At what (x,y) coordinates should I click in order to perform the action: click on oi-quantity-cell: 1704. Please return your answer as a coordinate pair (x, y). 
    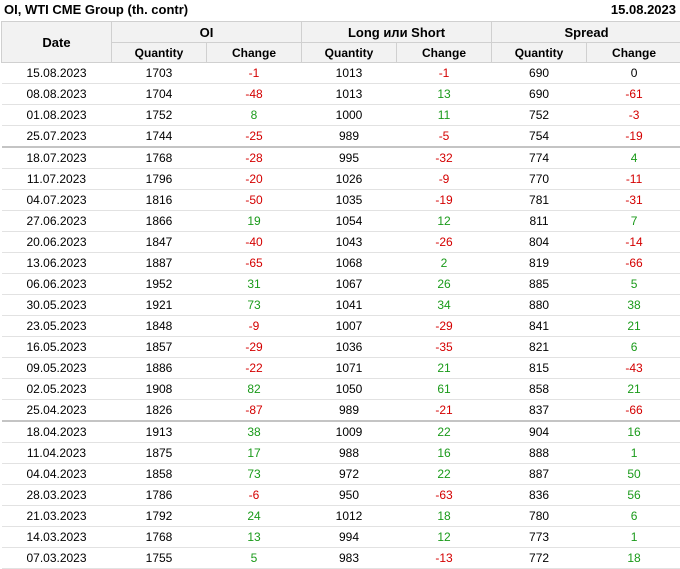
    Looking at the image, I should click on (159, 94).